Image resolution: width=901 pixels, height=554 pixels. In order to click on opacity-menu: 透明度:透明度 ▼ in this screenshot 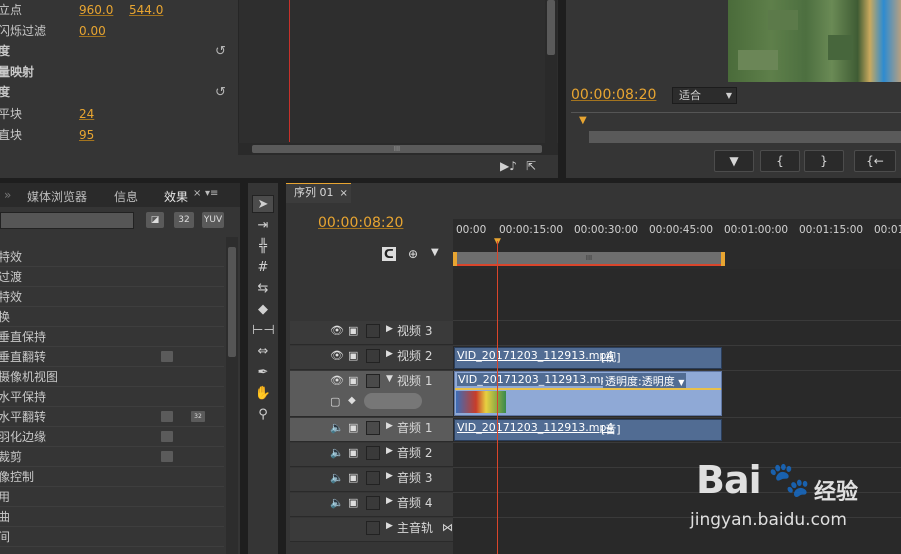, I will do `click(645, 381)`.